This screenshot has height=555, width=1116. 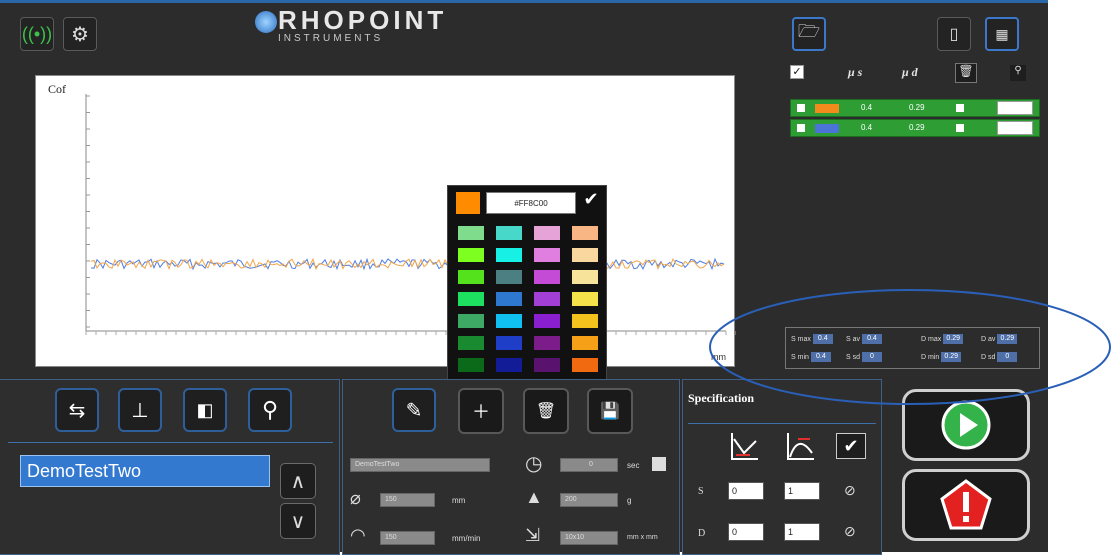 I want to click on load-field: 200, so click(x=589, y=500).